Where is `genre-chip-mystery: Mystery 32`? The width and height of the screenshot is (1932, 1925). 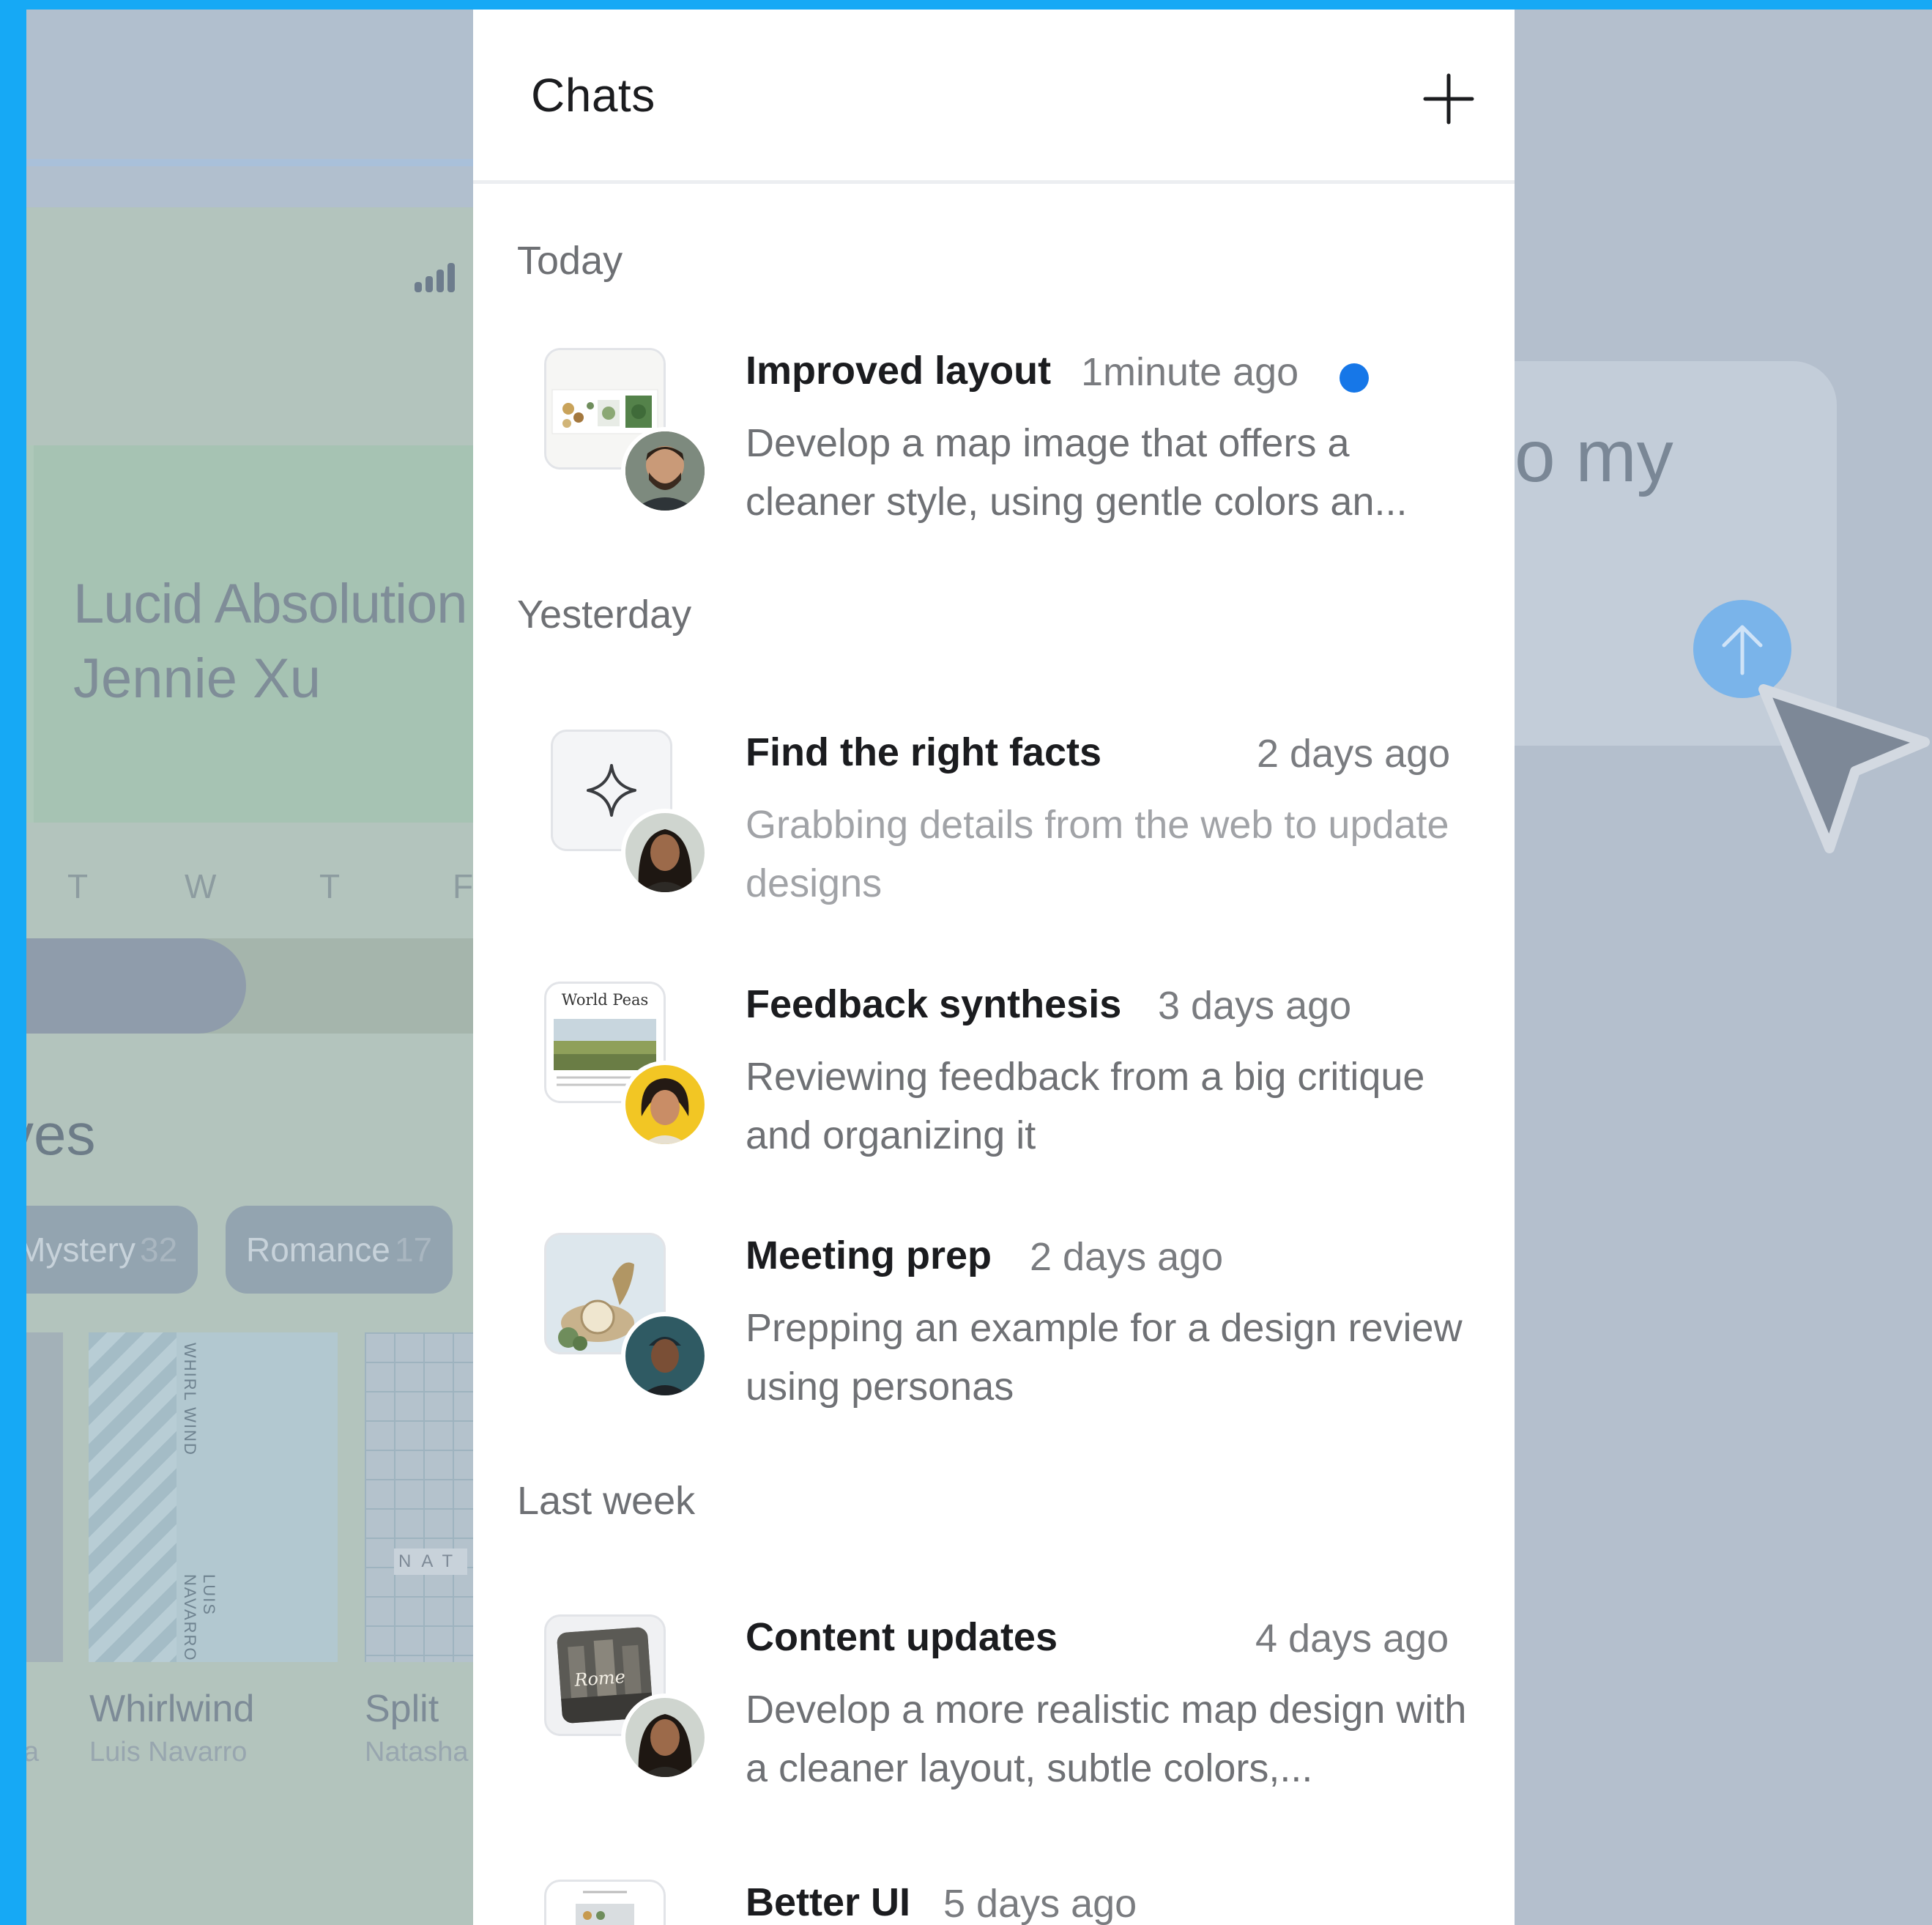
genre-chip-mystery: Mystery 32 is located at coordinates (112, 1250).